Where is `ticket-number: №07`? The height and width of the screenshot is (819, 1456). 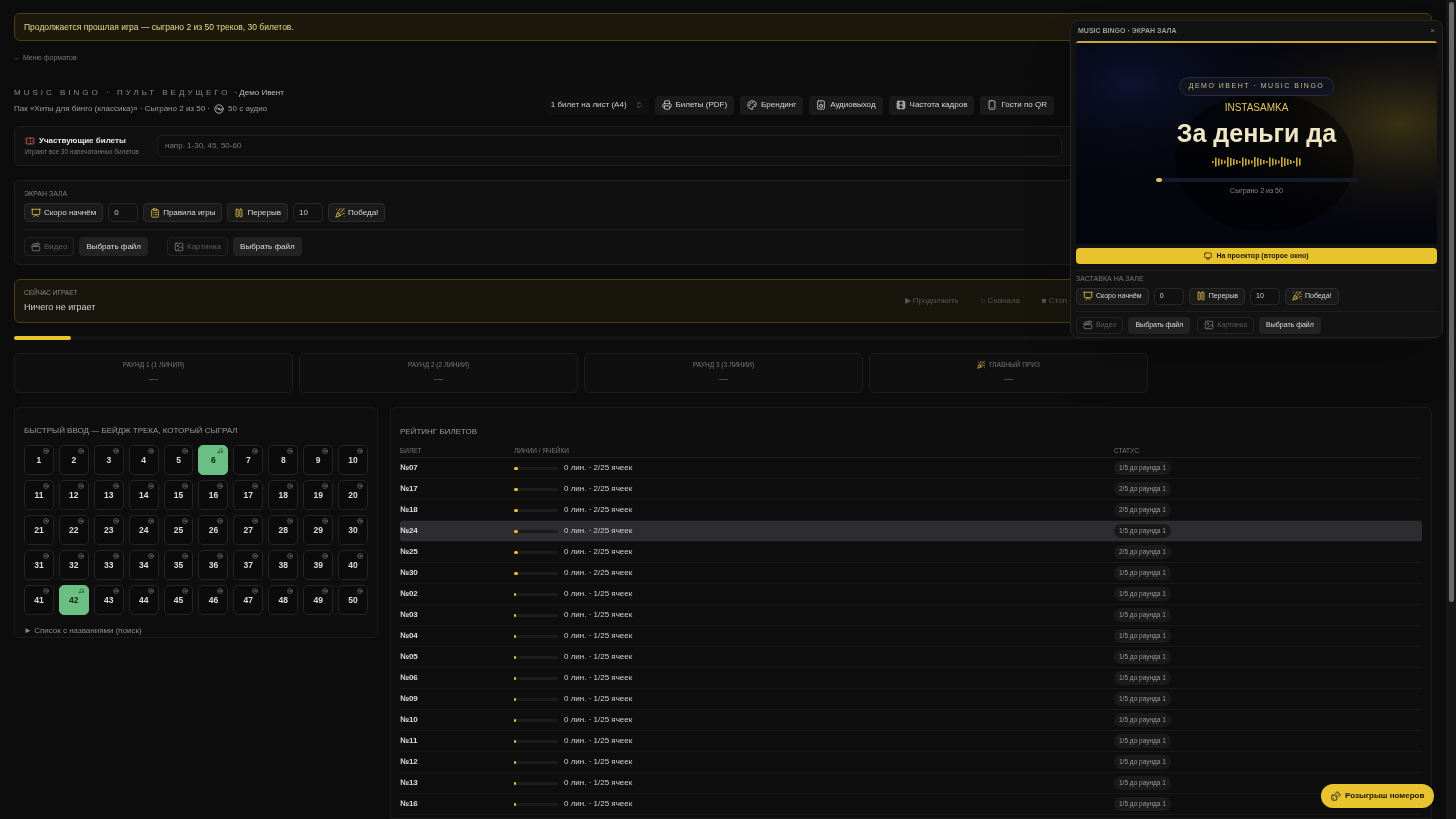
ticket-number: №07 is located at coordinates (409, 468).